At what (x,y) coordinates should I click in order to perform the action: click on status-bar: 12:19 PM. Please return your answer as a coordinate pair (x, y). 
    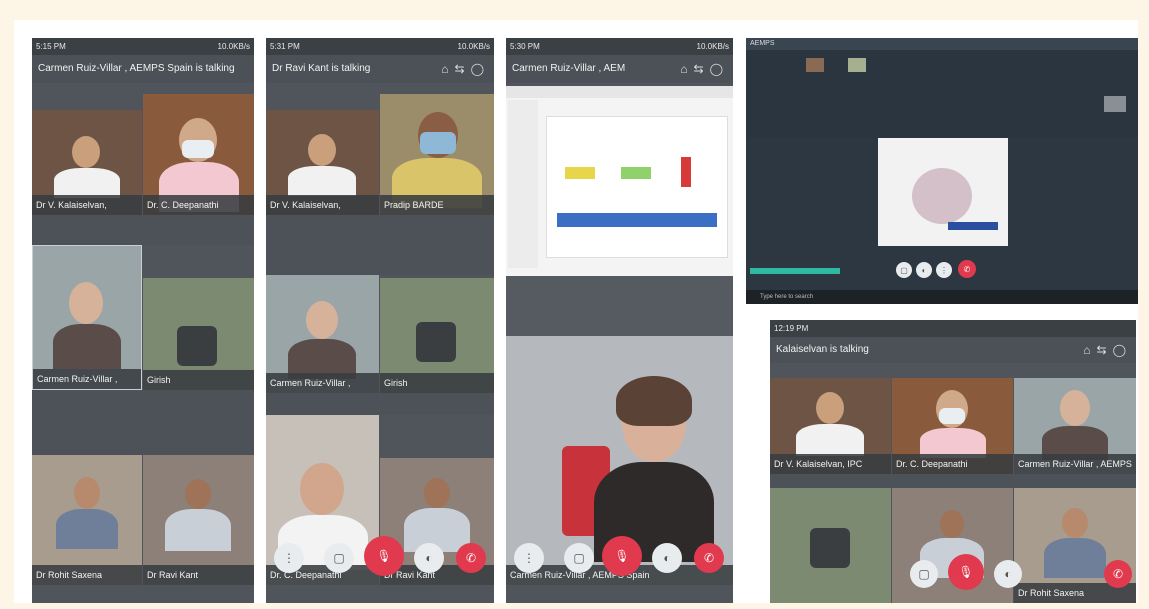
    Looking at the image, I should click on (953, 328).